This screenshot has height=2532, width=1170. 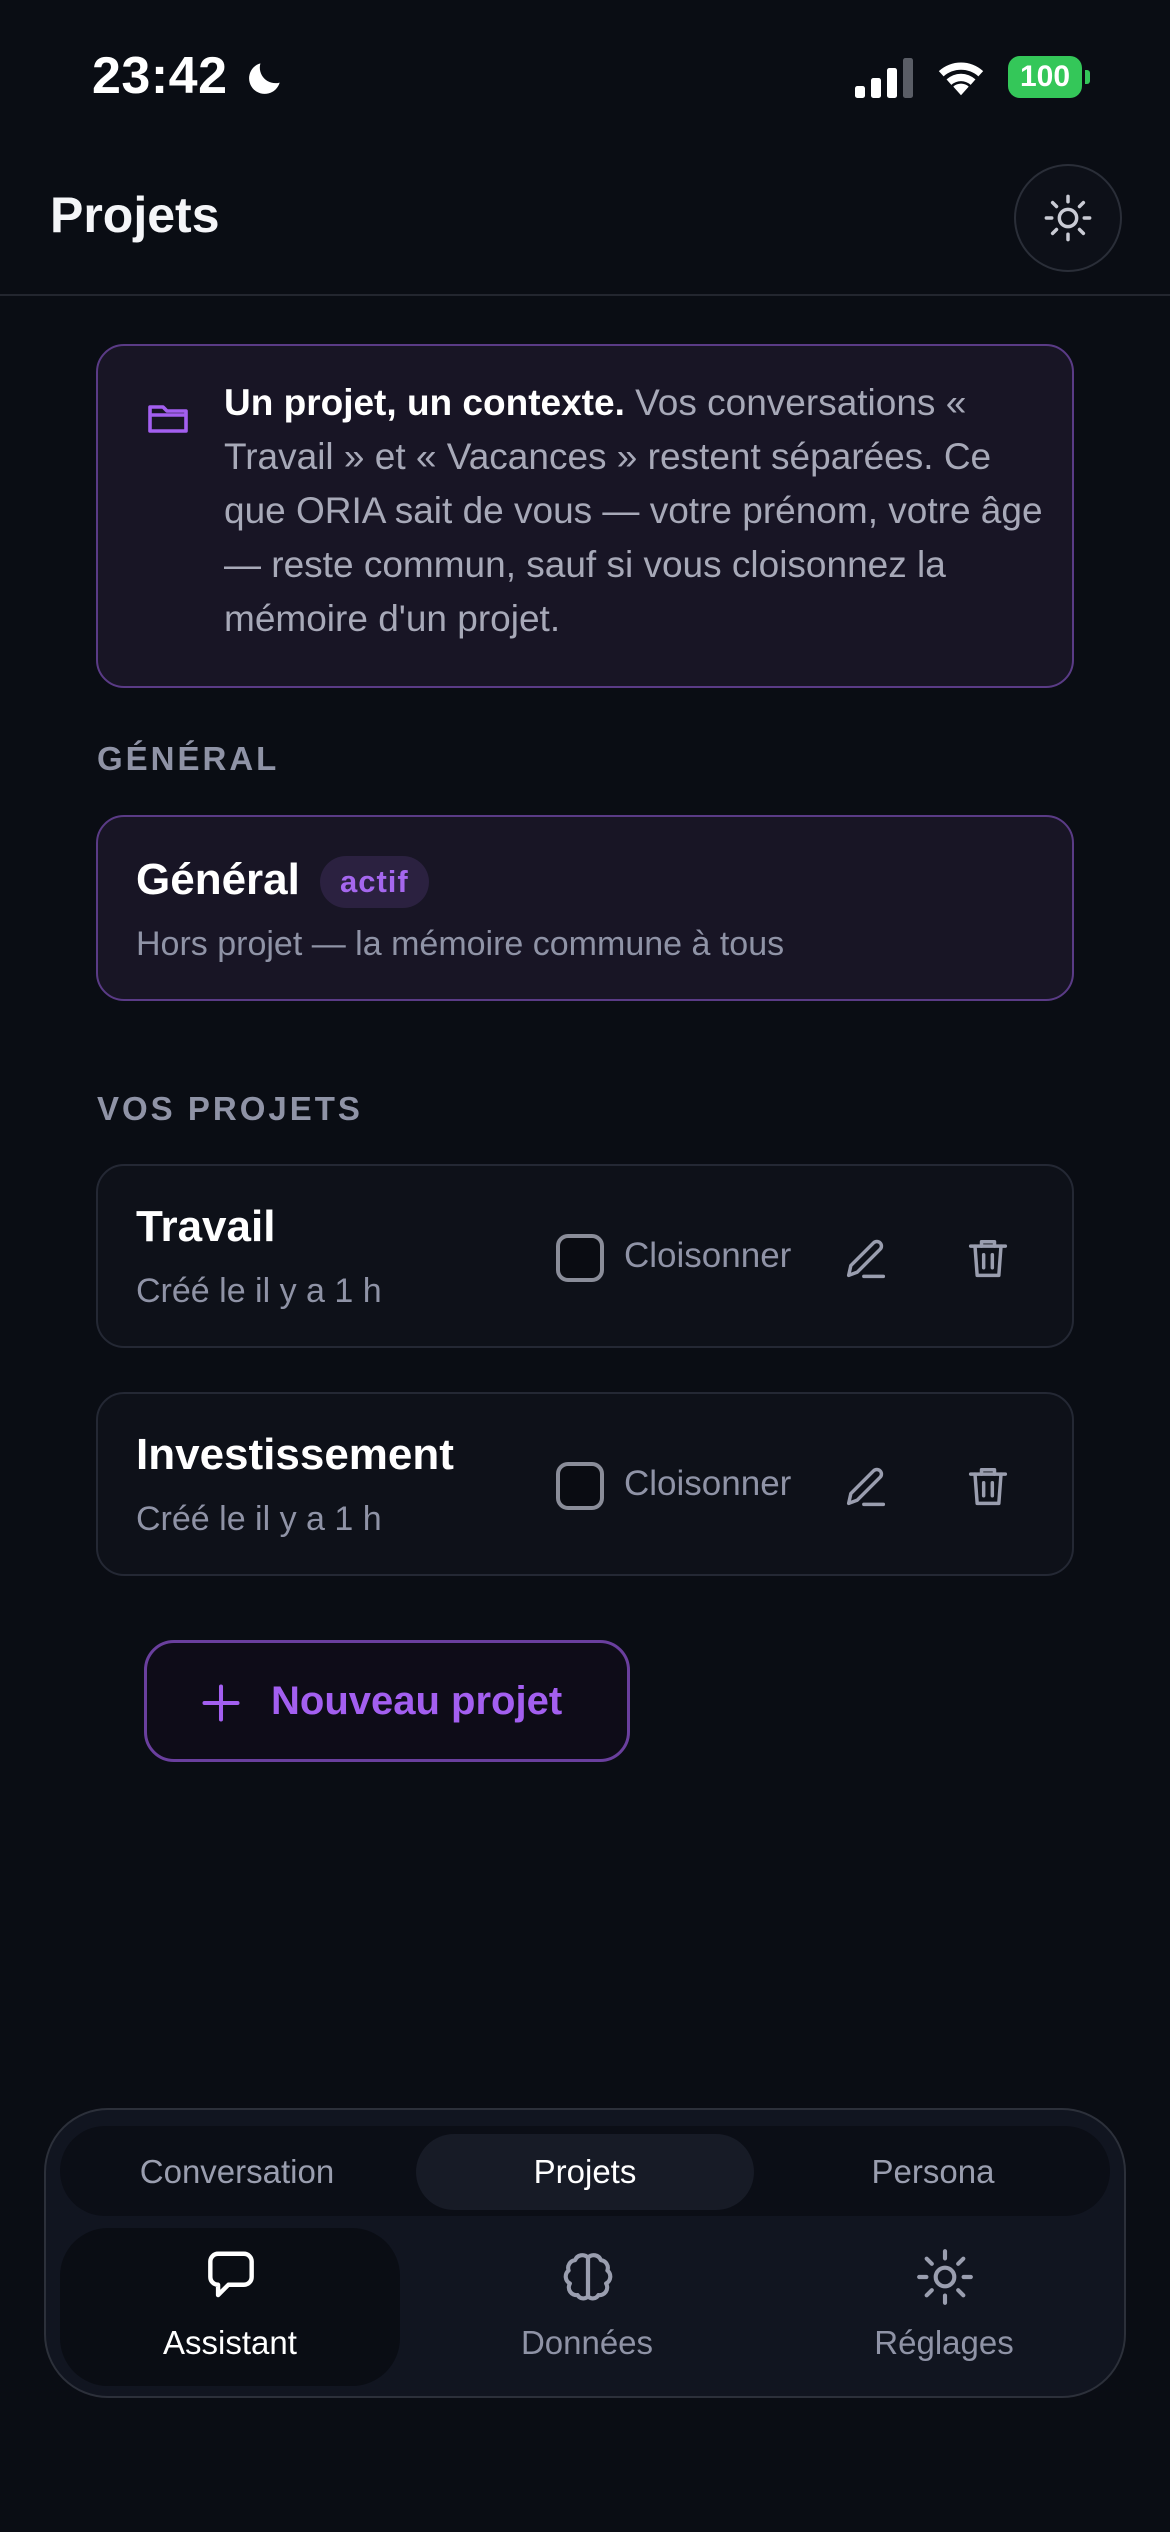 What do you see at coordinates (587, 2342) in the screenshot?
I see `nav-label: Données` at bounding box center [587, 2342].